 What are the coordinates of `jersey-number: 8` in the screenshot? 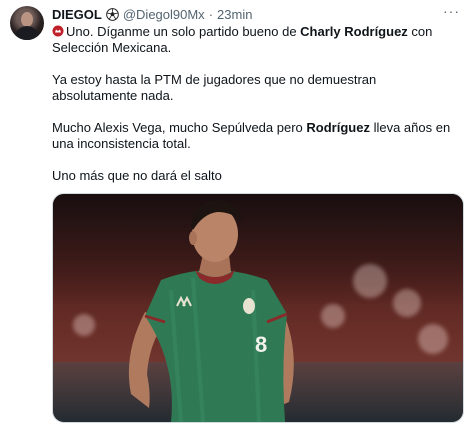 It's located at (261, 344).